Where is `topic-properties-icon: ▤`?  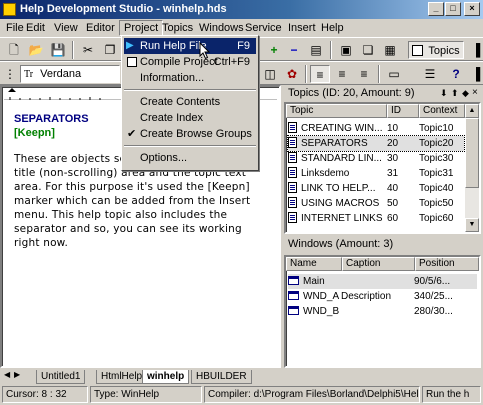
topic-properties-icon: ▤ is located at coordinates (316, 50).